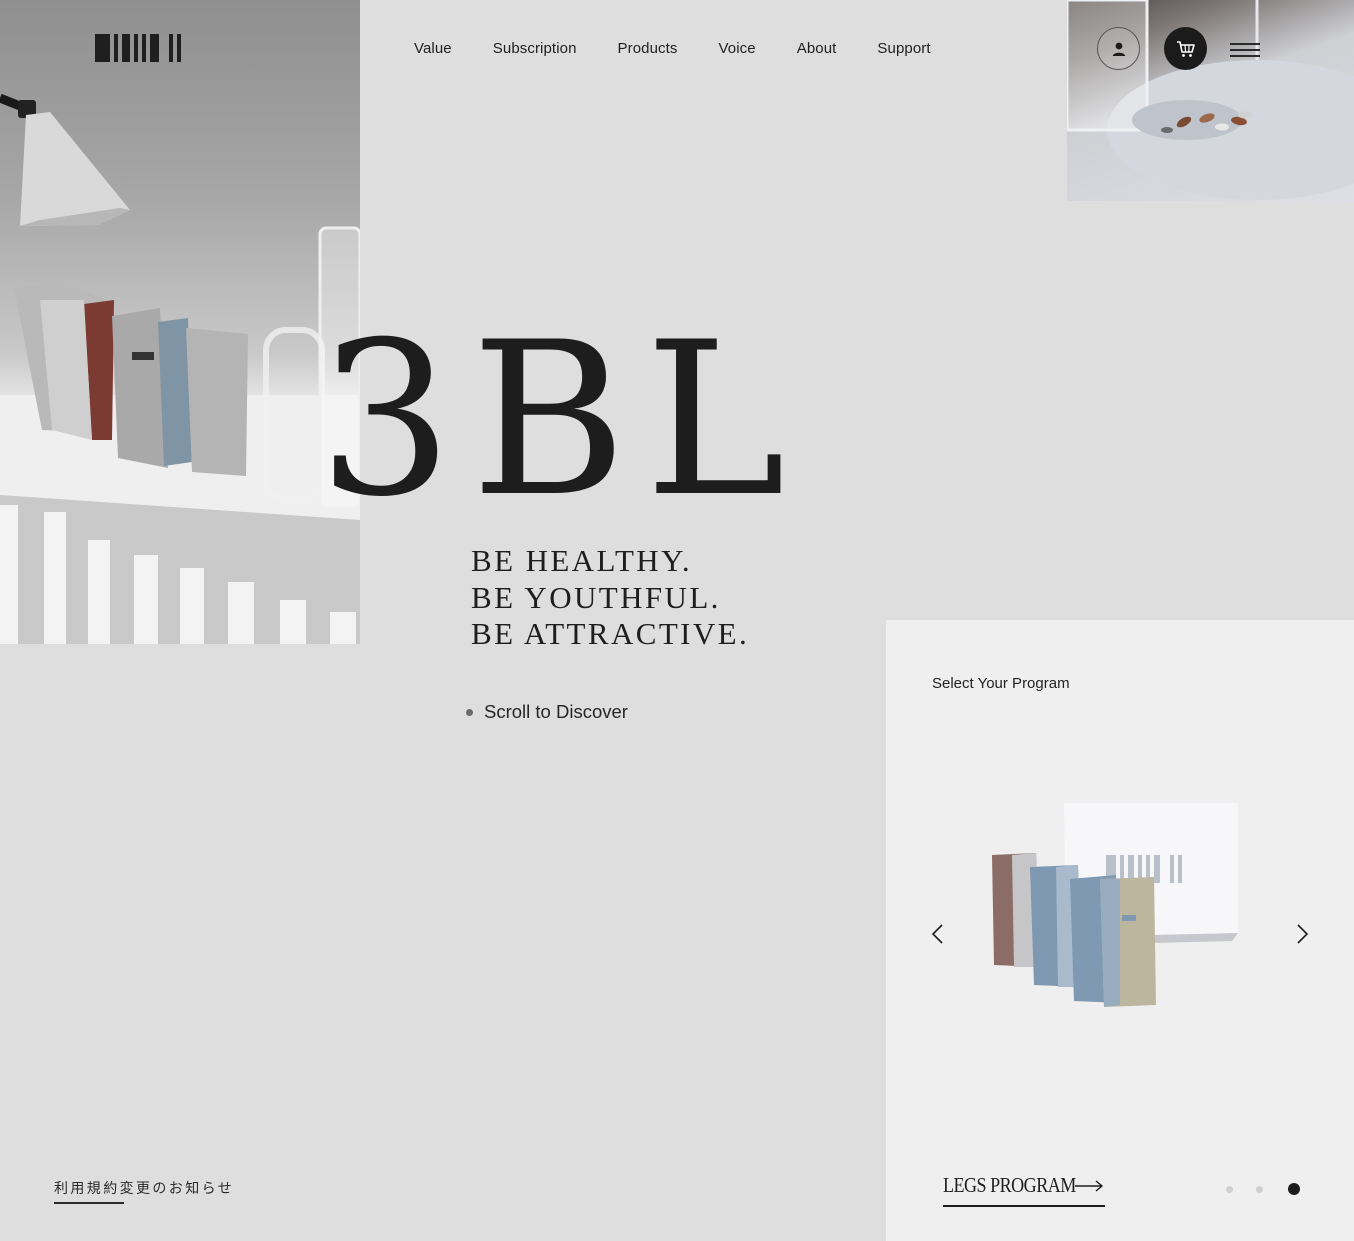  What do you see at coordinates (582, 560) in the screenshot?
I see `tagline-line-1: BE HEALTHY.` at bounding box center [582, 560].